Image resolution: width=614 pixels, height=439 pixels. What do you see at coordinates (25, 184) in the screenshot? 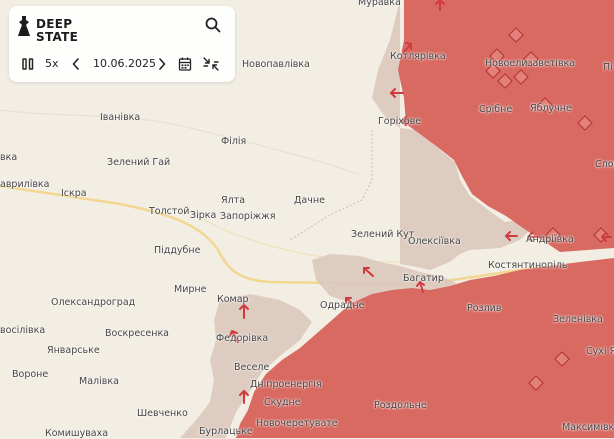
I see `place-label: аврилівка` at bounding box center [25, 184].